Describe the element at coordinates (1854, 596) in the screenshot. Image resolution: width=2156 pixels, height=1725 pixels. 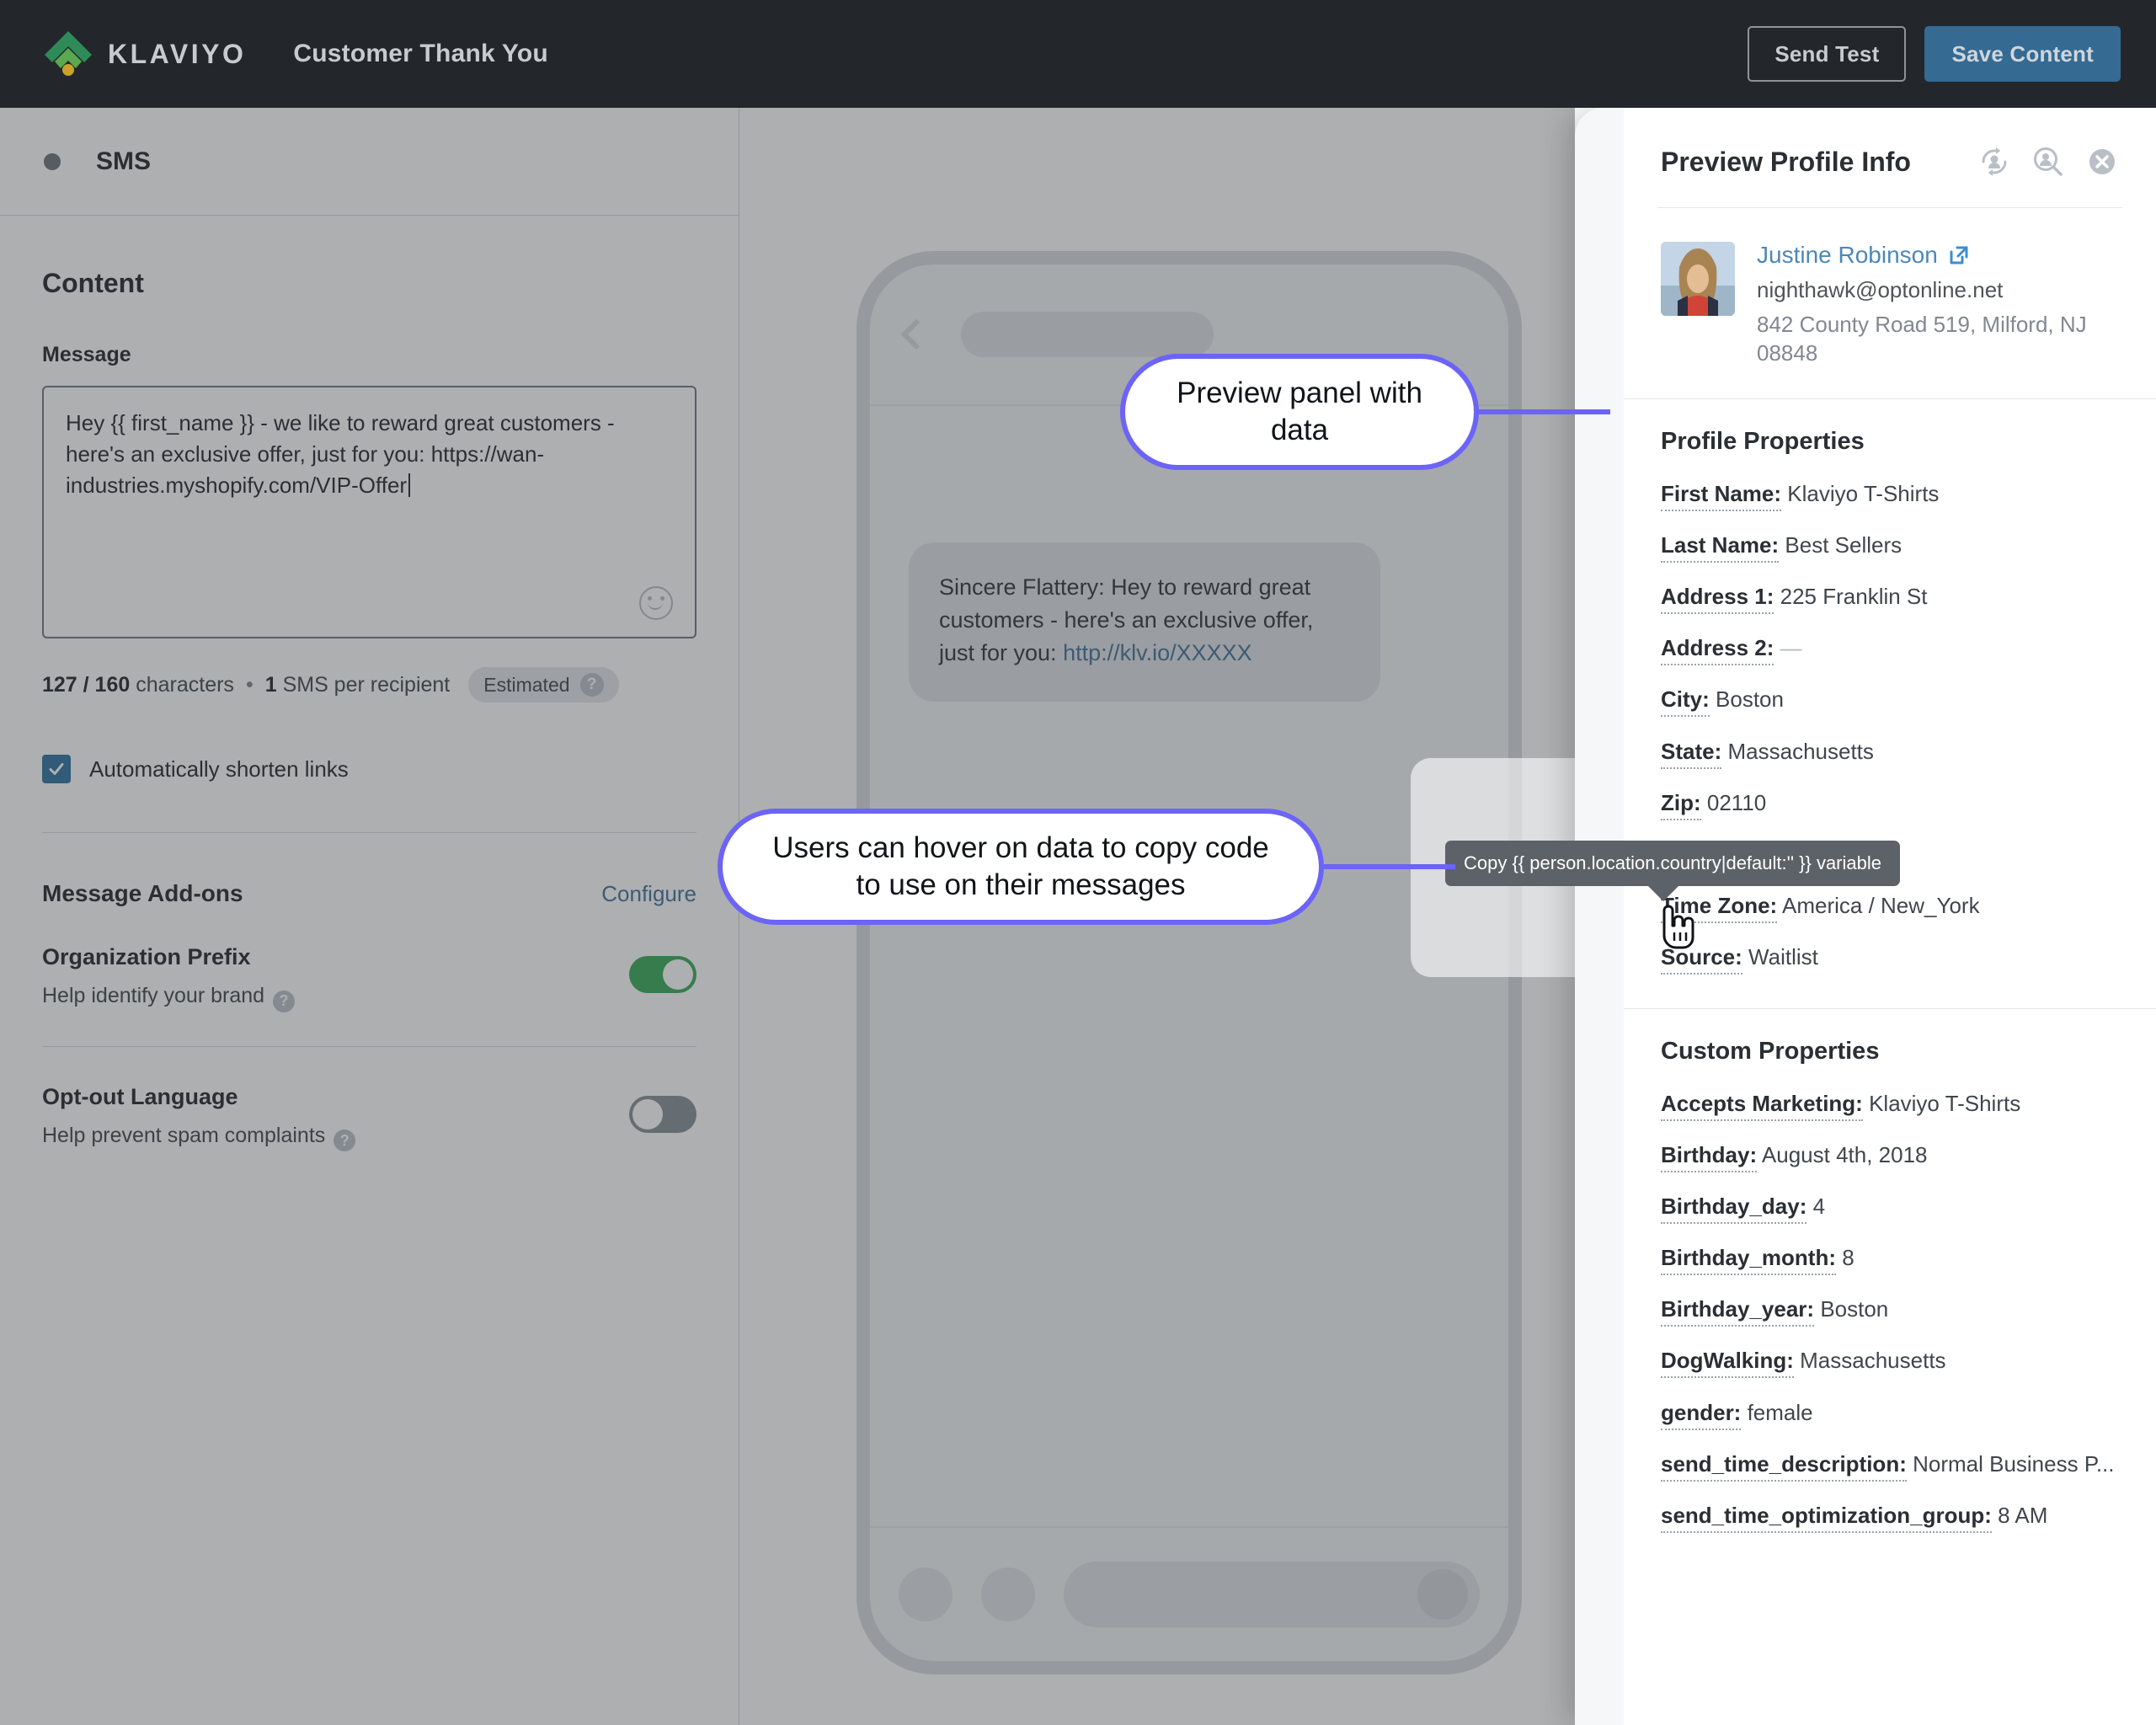
I see `property-value: 225 Franklin St` at that location.